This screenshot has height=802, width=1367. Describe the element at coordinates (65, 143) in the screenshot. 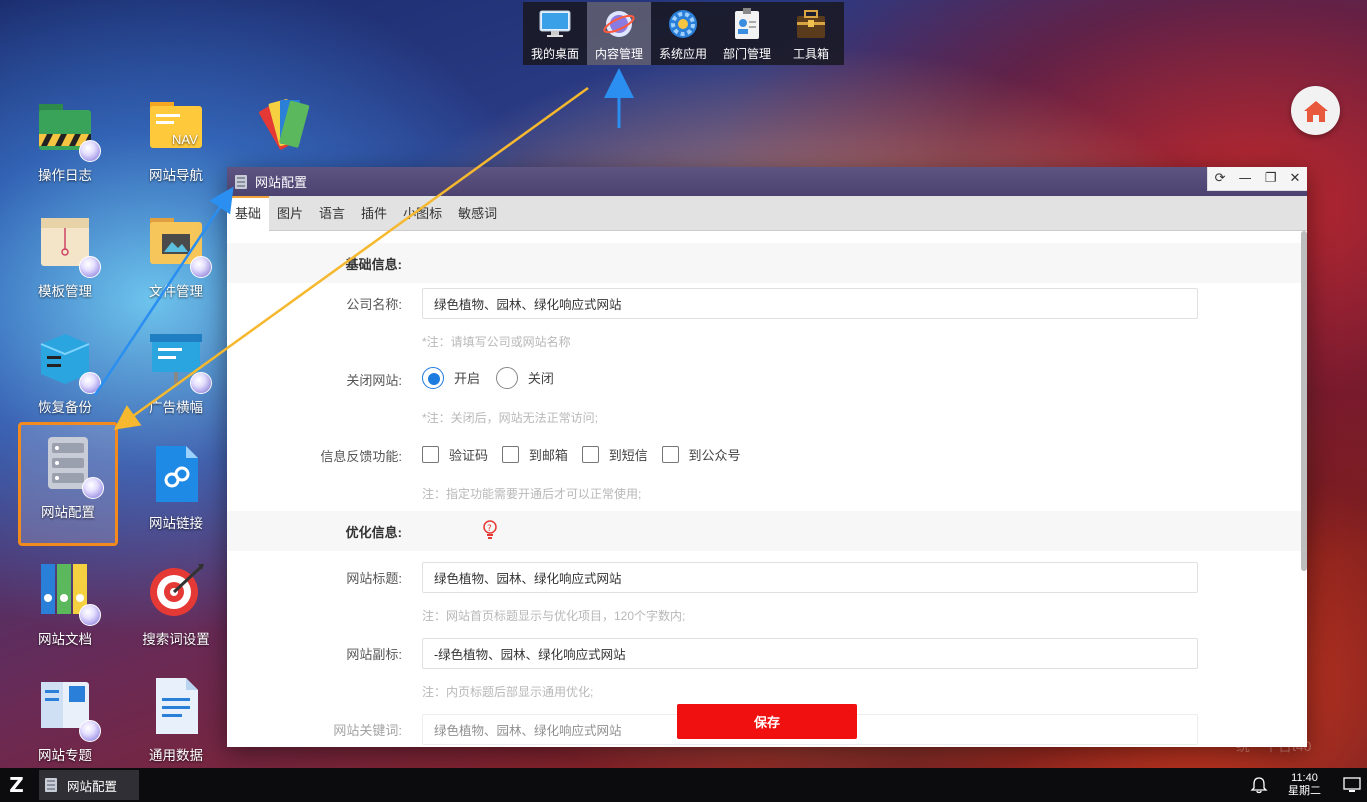

I see `desktop-icon-operation-log: 操作日志` at that location.